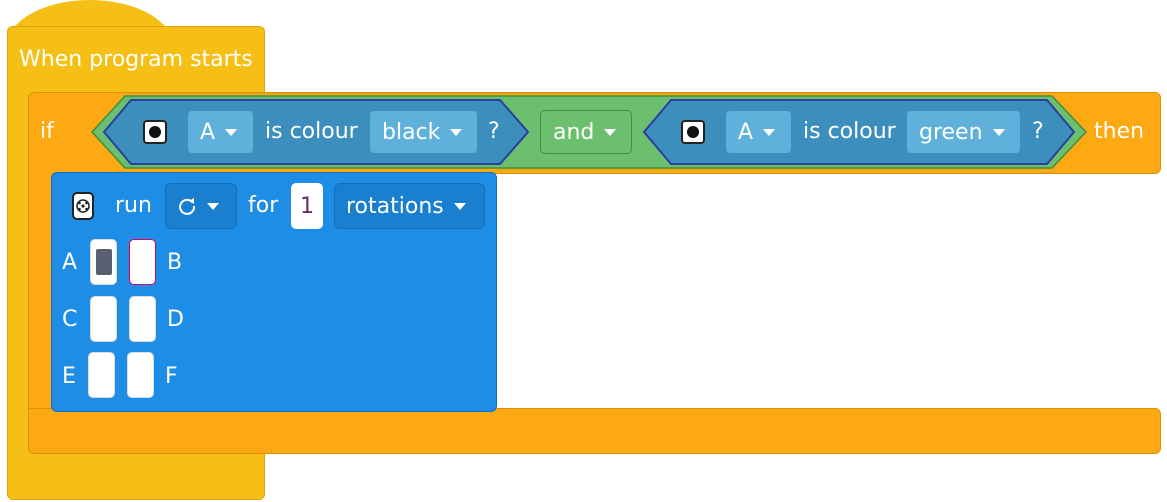 The height and width of the screenshot is (502, 1167). I want to click on port-c-toggle, so click(103, 319).